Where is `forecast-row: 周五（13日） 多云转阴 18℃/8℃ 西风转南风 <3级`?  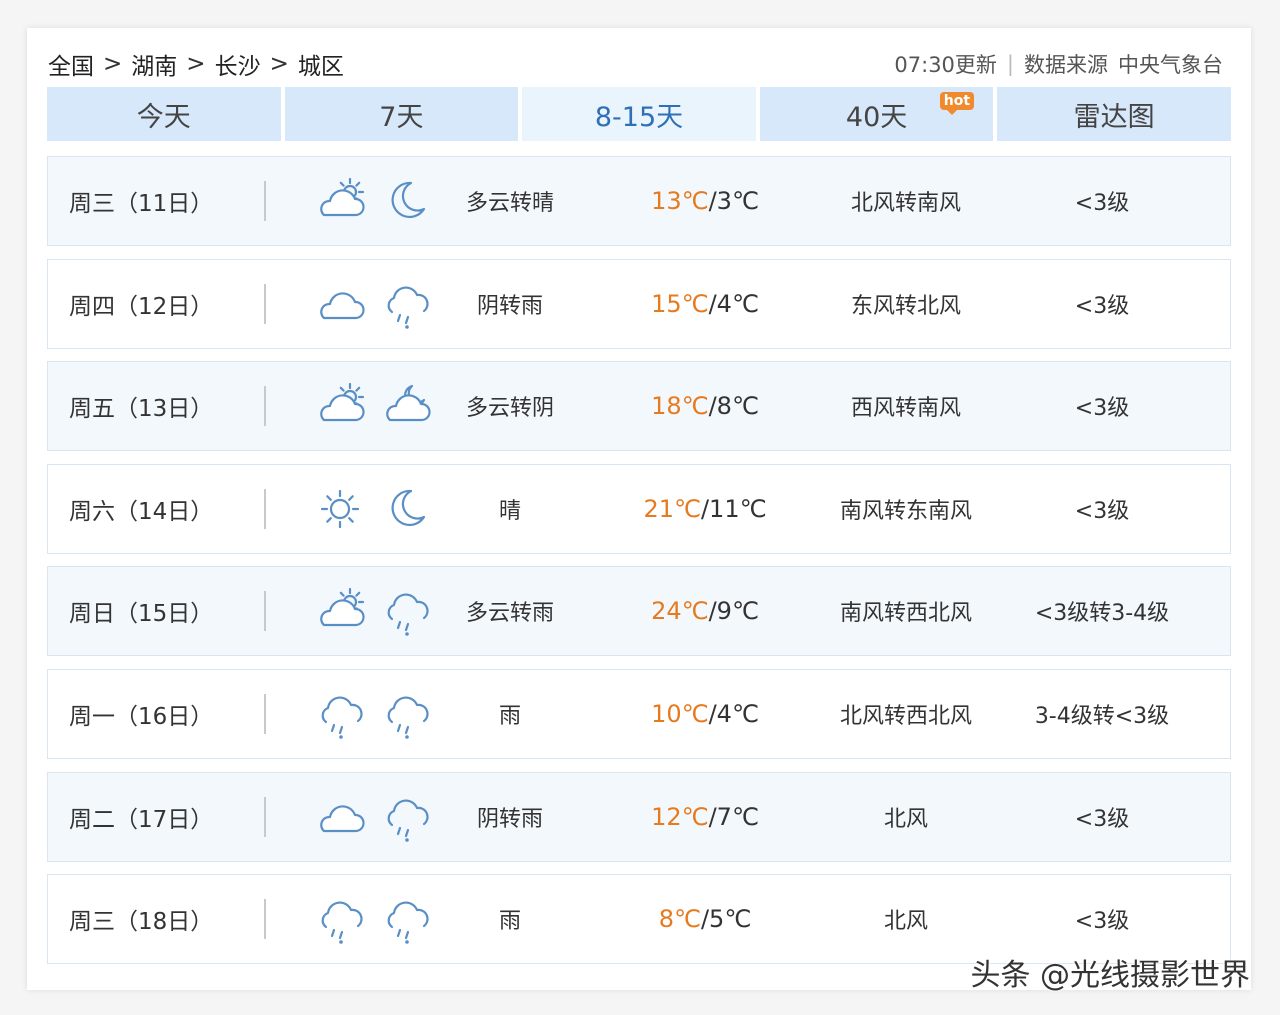
forecast-row: 周五（13日） 多云转阴 18℃/8℃ 西风转南风 <3级 is located at coordinates (639, 406).